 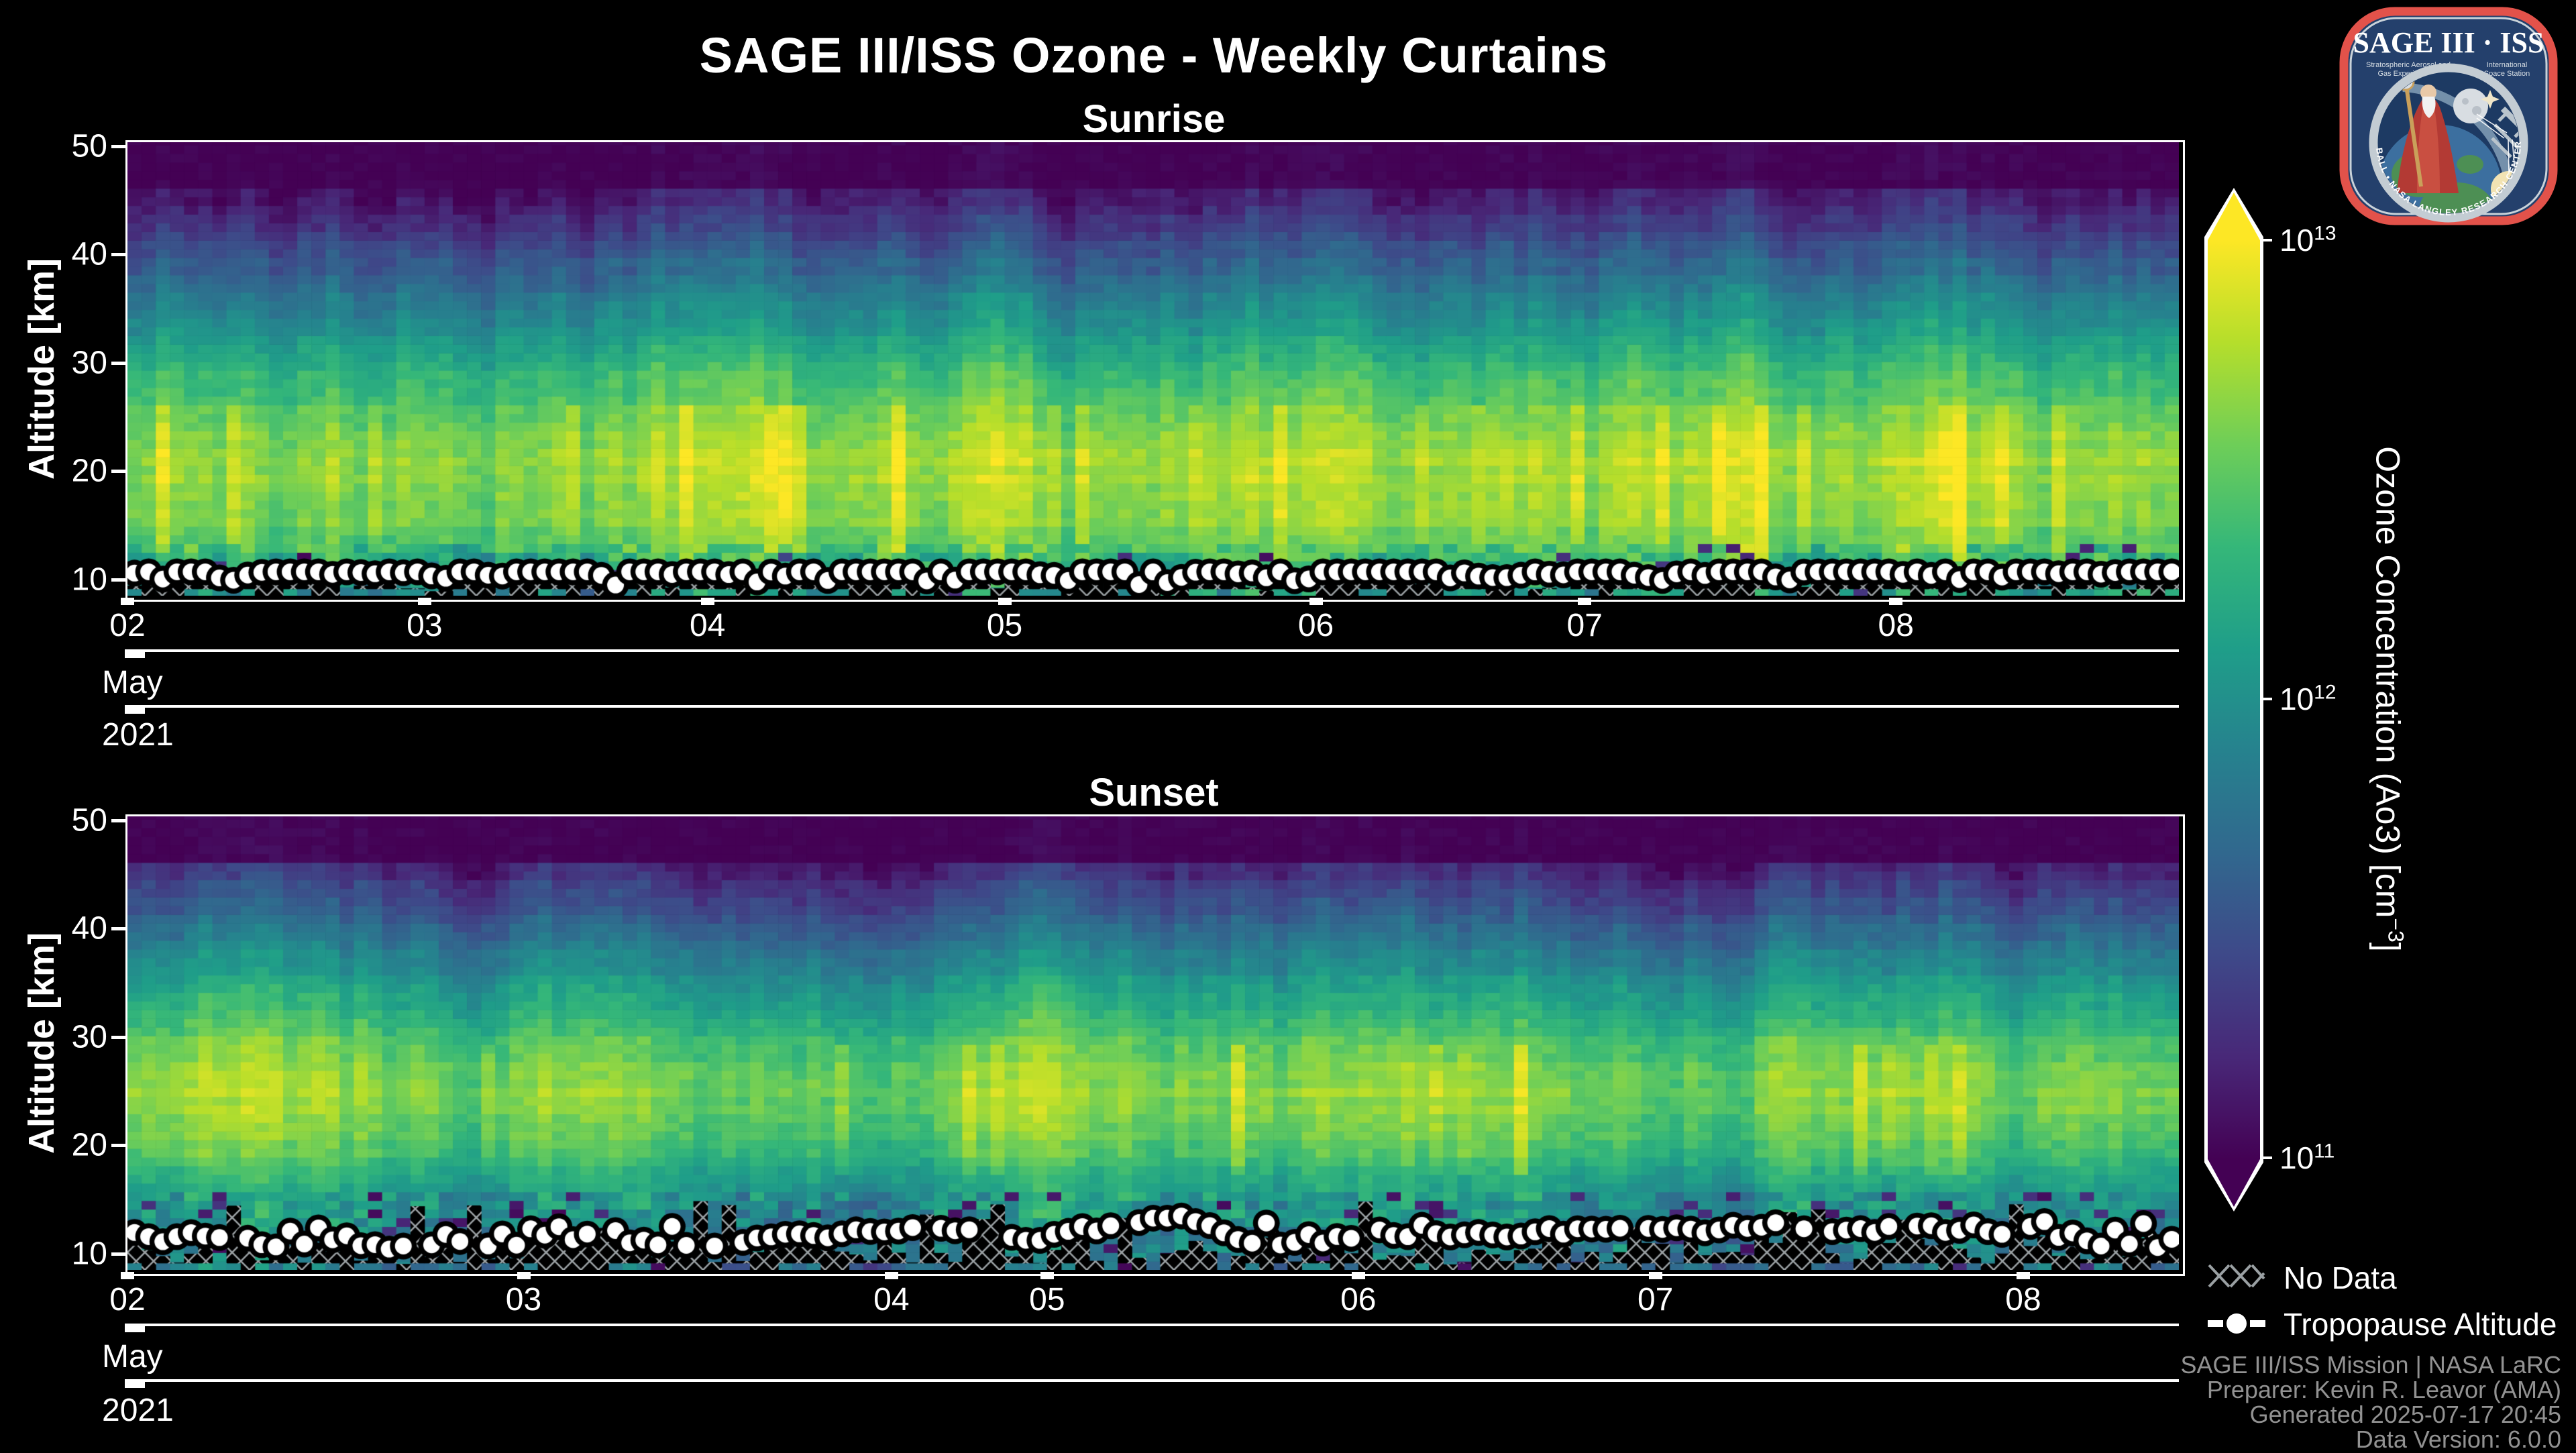 I want to click on legend-no-data-label: No Data, so click(x=2340, y=1277).